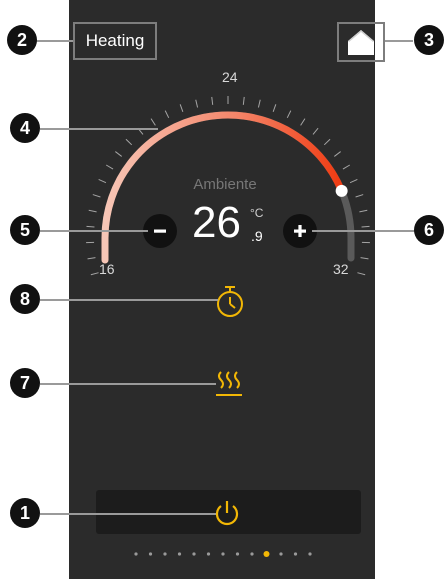 This screenshot has height=579, width=446. What do you see at coordinates (22, 40) in the screenshot?
I see `callout-2: 2` at bounding box center [22, 40].